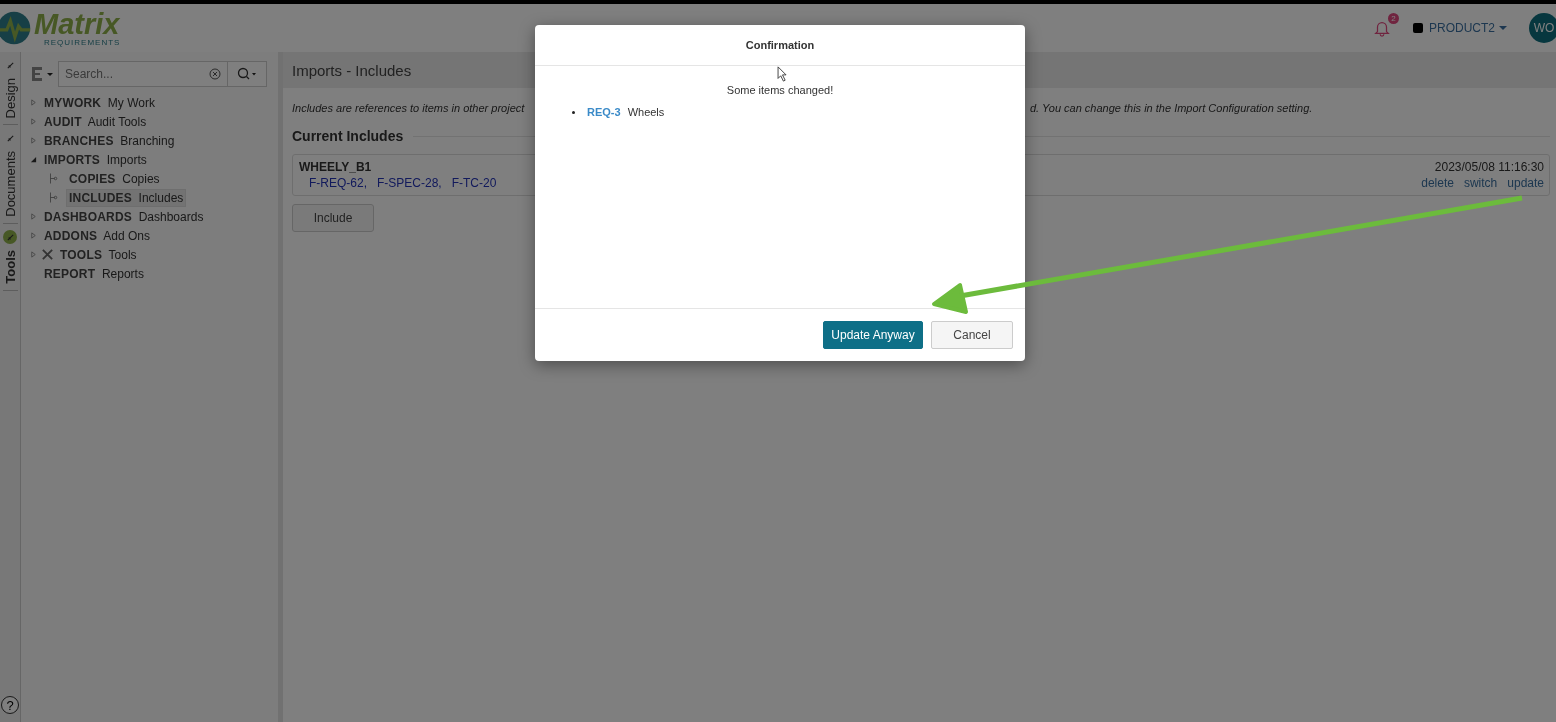  Describe the element at coordinates (408, 108) in the screenshot. I see `description-text: Includes are references to items in other project` at that location.